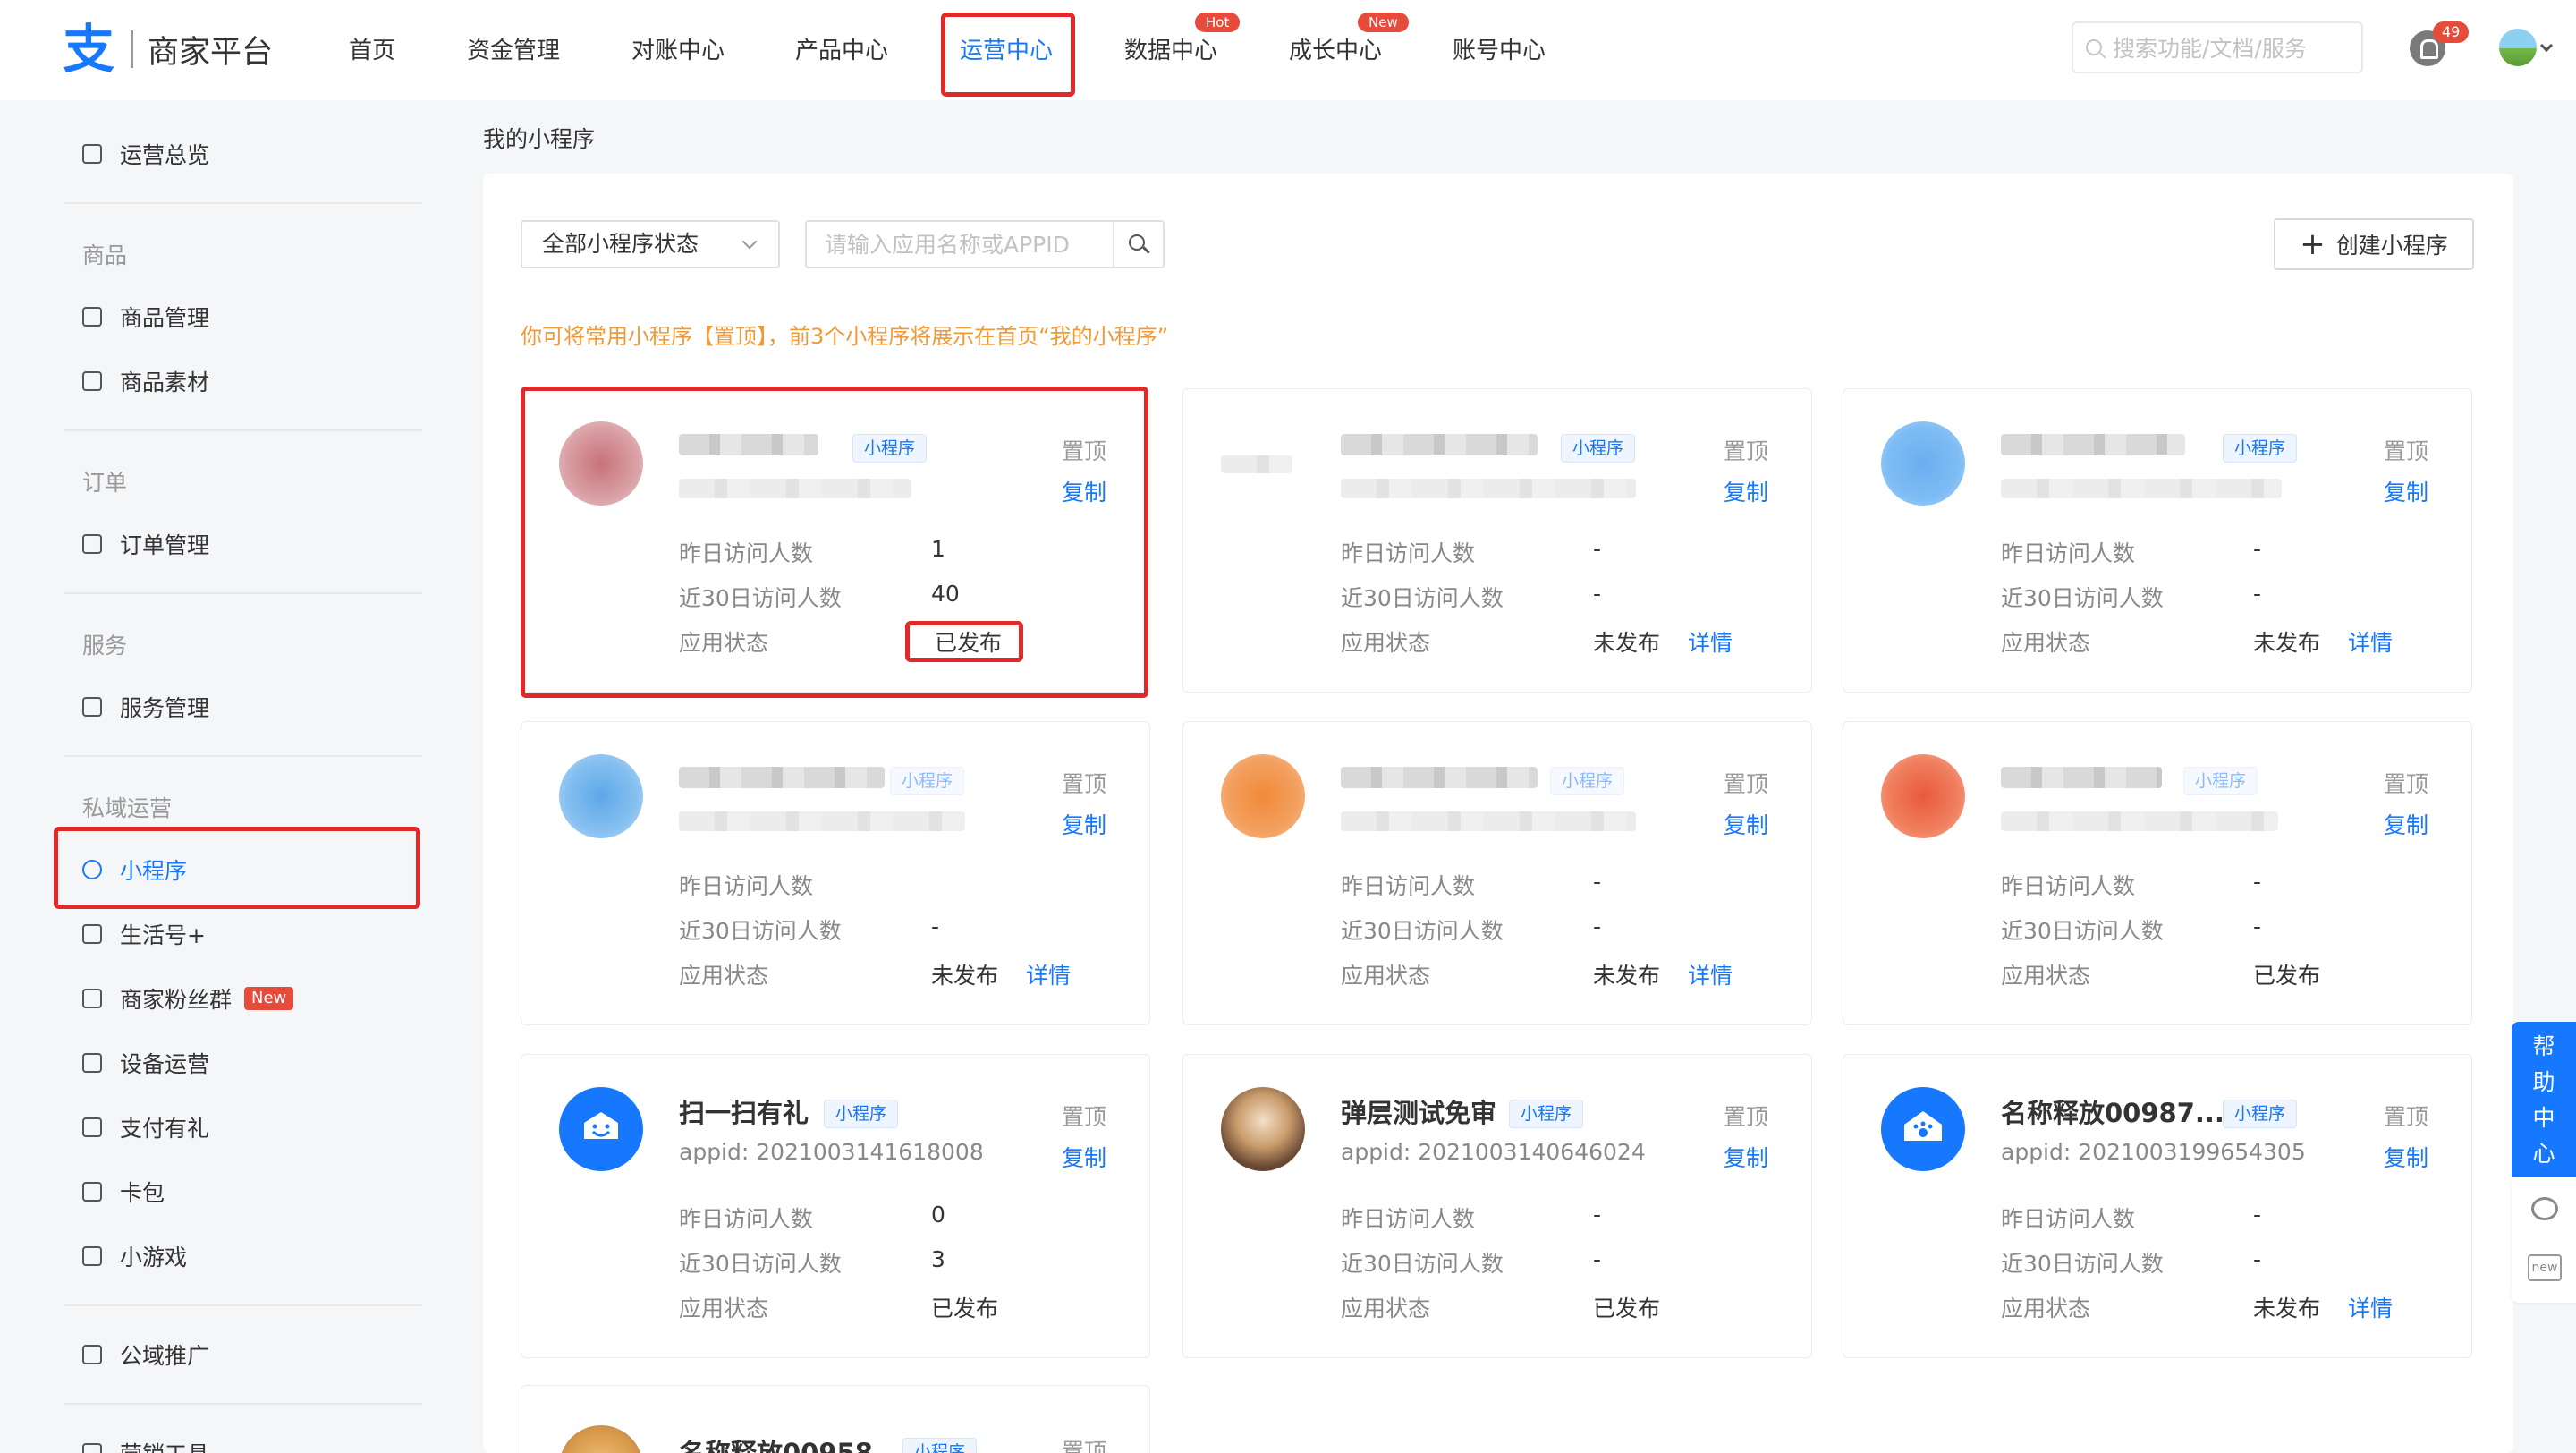 This screenshot has height=1453, width=2576. I want to click on device-icon, so click(92, 1063).